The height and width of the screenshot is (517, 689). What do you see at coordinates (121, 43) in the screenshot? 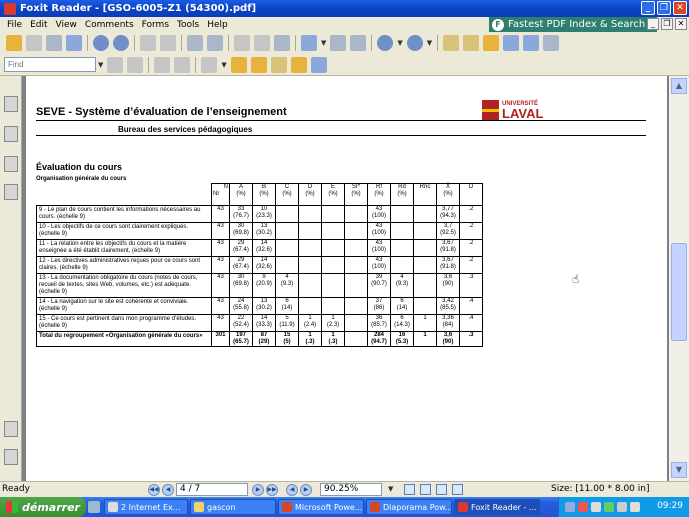
I see `page-down-icon` at bounding box center [121, 43].